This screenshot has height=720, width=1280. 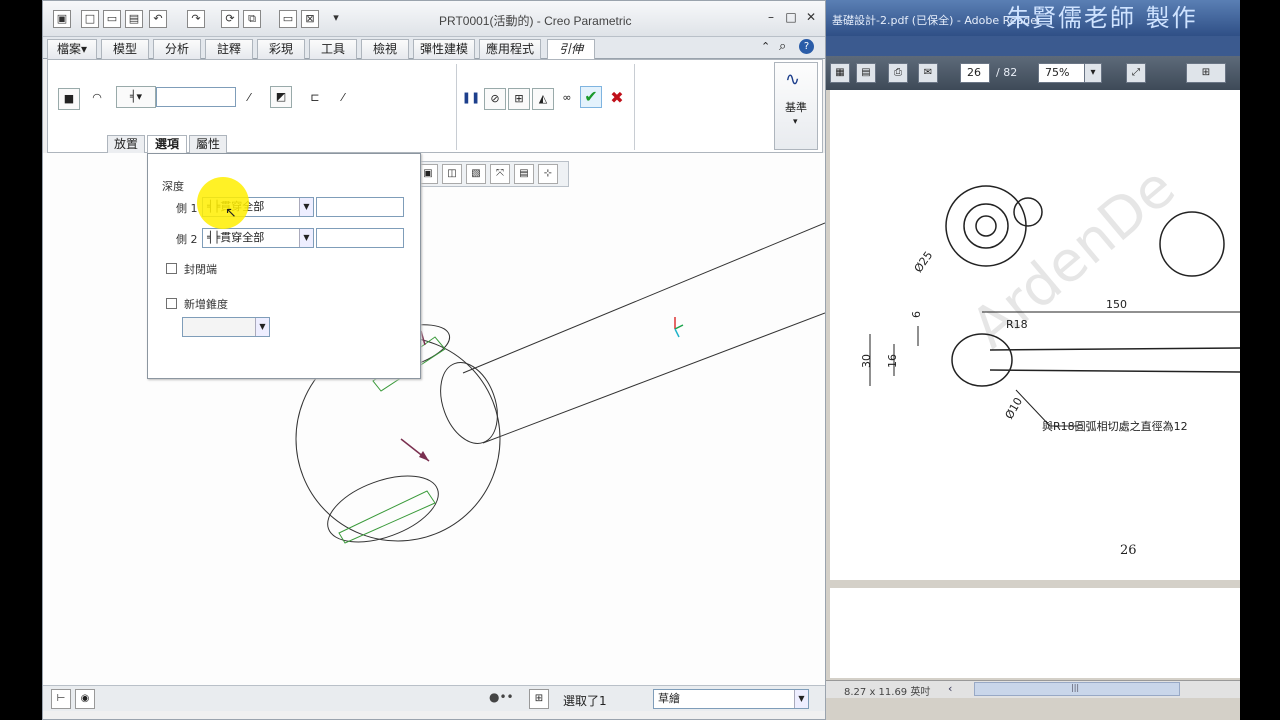 What do you see at coordinates (731, 699) in the screenshot?
I see `selection-filter-select: 草繪 ▼` at bounding box center [731, 699].